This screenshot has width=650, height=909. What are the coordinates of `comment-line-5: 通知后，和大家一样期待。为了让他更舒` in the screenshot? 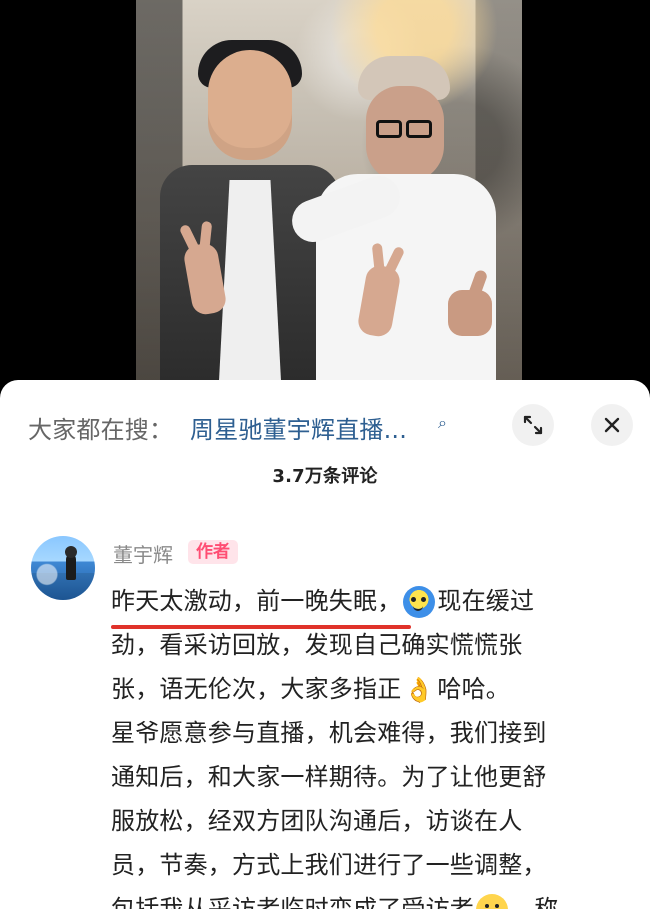 It's located at (329, 777).